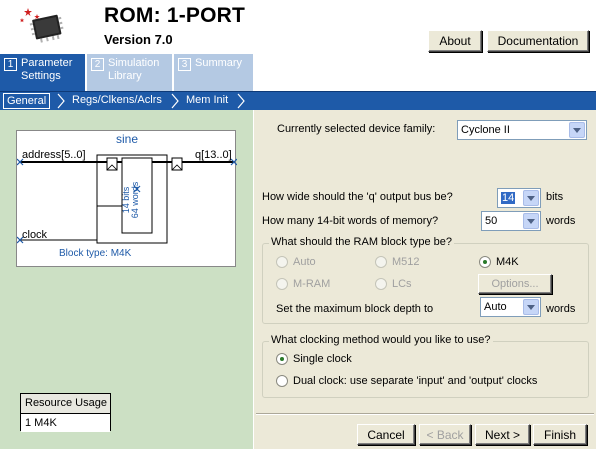 This screenshot has height=449, width=596. Describe the element at coordinates (65, 422) in the screenshot. I see `resource-usage-value: 1 M4K` at that location.